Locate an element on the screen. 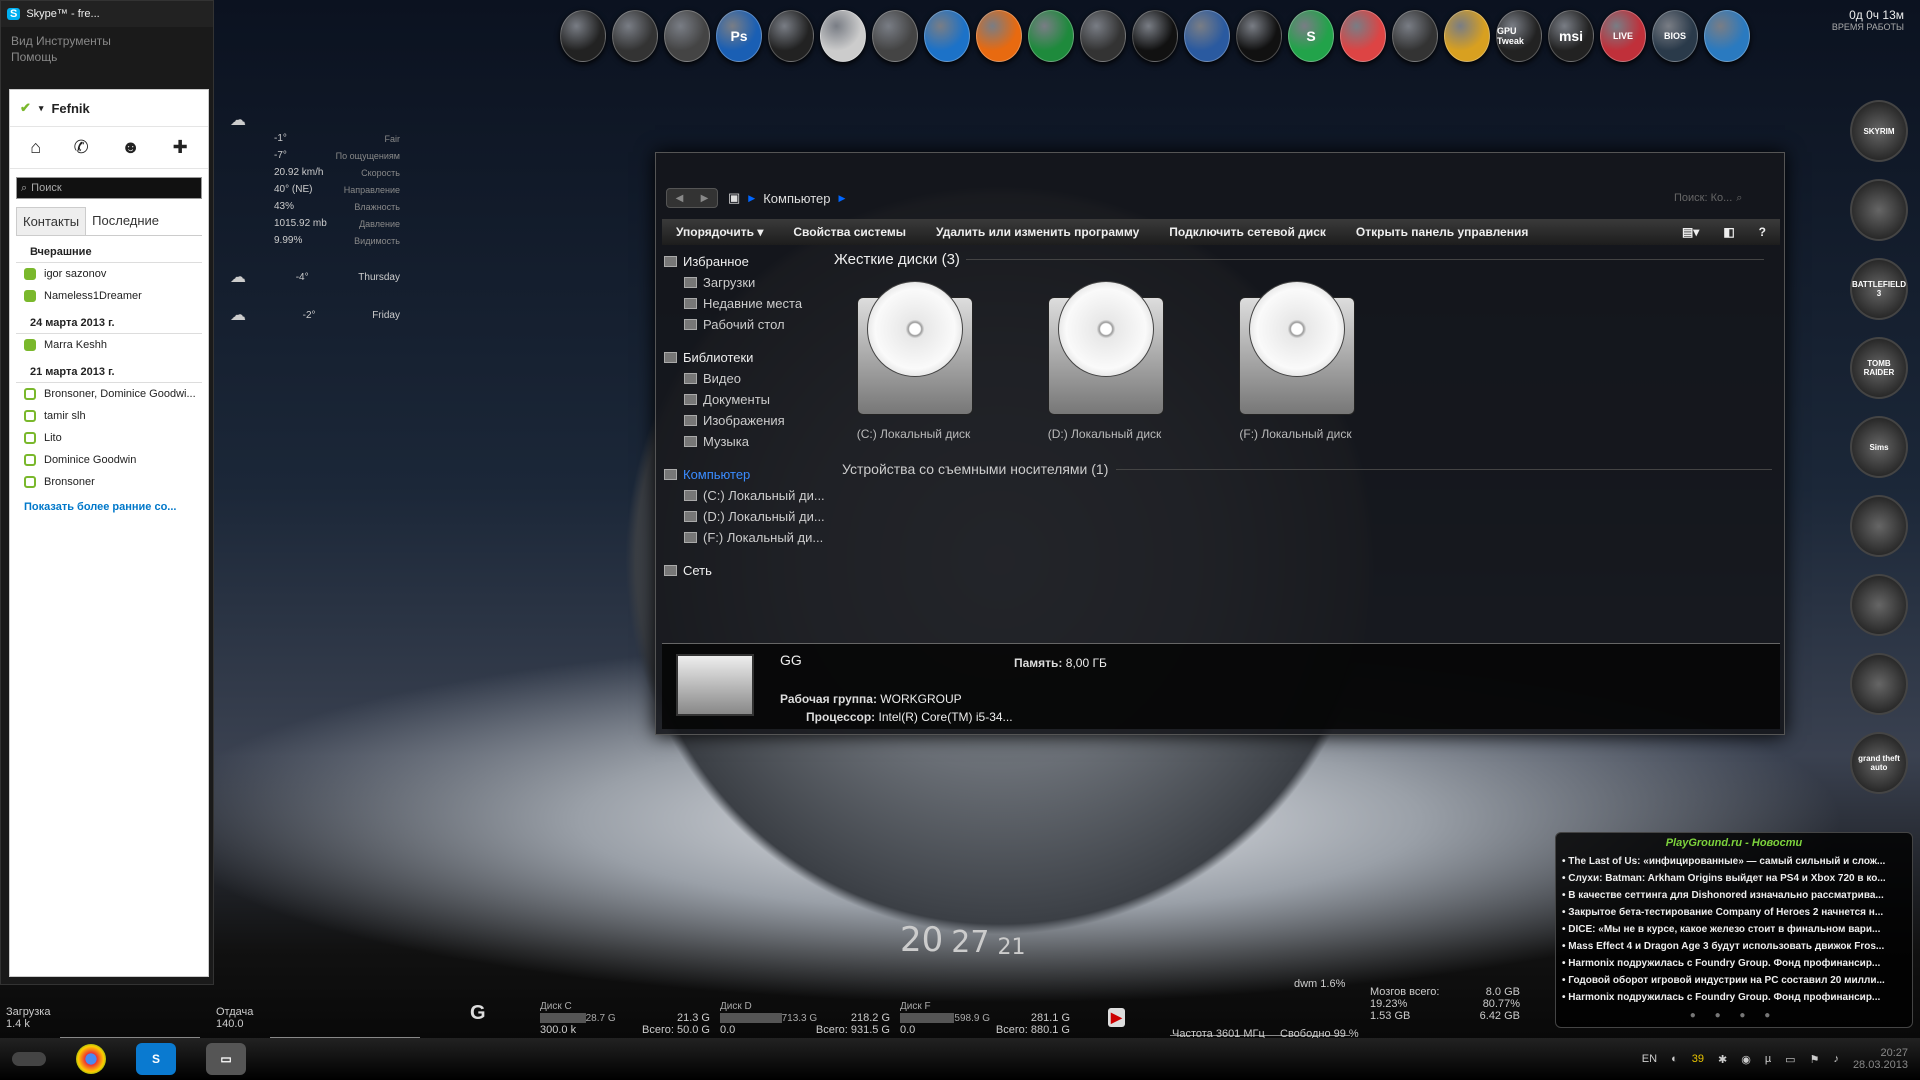  dock-icon-20: LIVE is located at coordinates (1623, 36).